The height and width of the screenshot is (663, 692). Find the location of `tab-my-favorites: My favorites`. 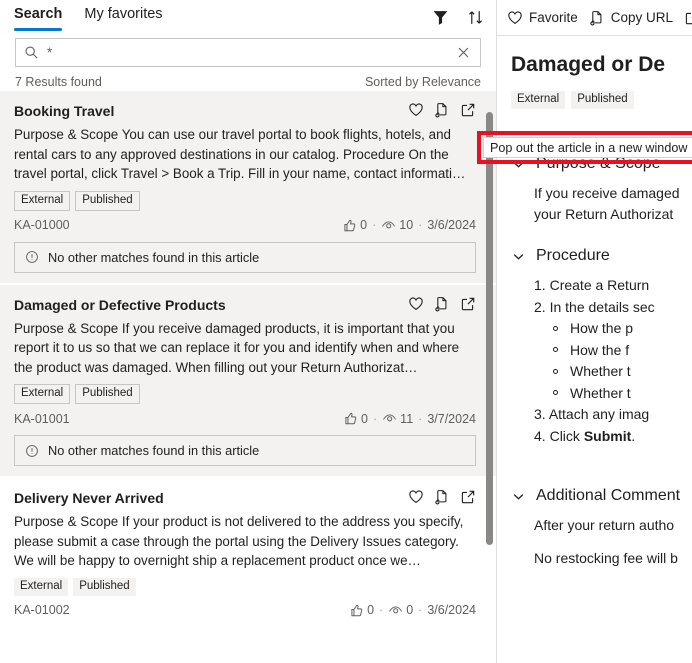

tab-my-favorites: My favorites is located at coordinates (123, 17).